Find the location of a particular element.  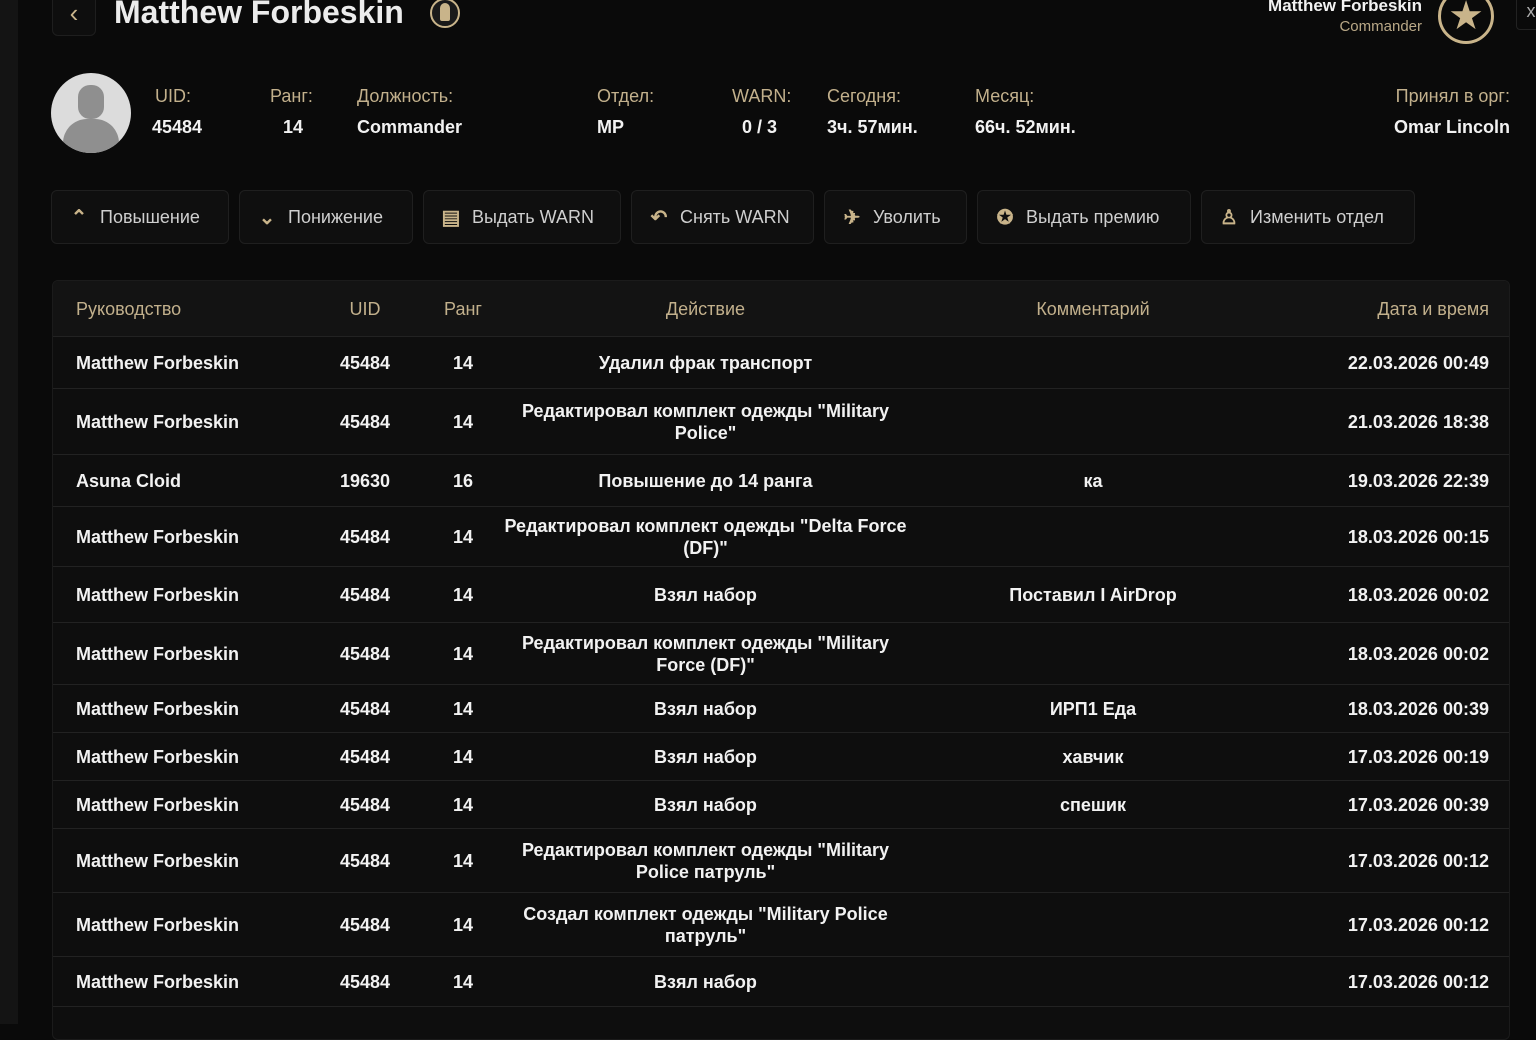

rank-value: 14 is located at coordinates (293, 127).